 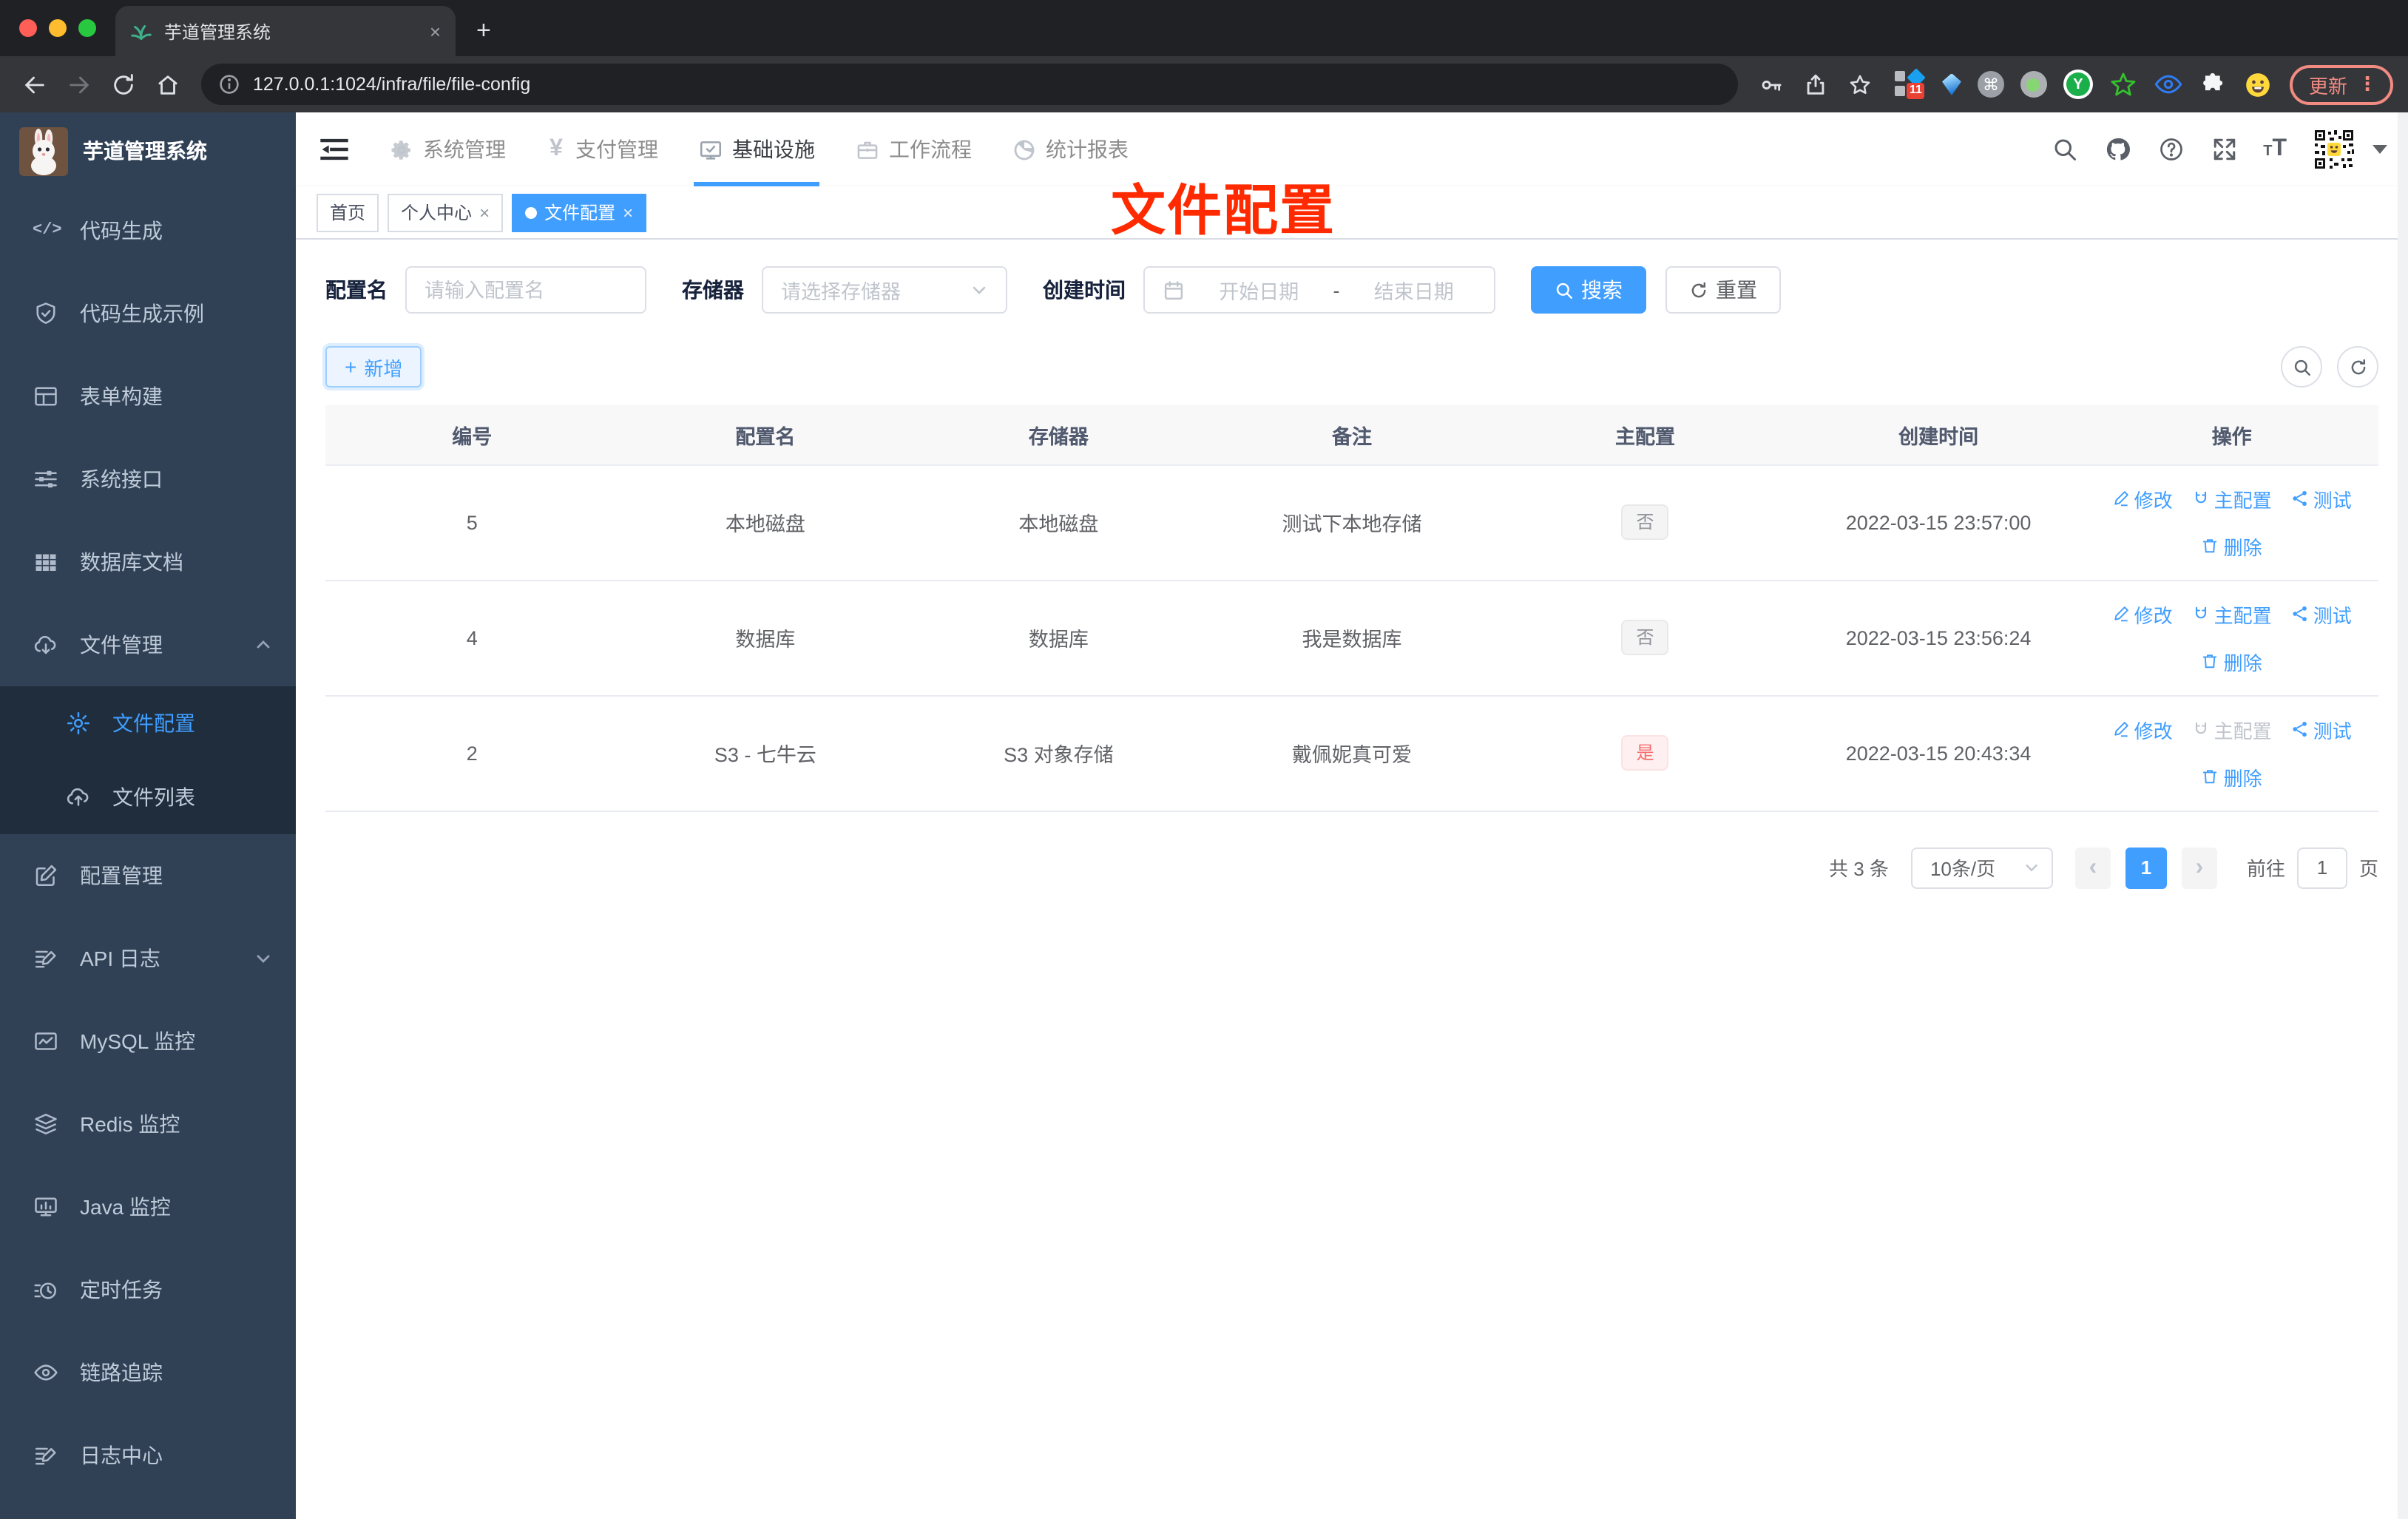 What do you see at coordinates (1589, 290) in the screenshot?
I see `search-button: 搜索` at bounding box center [1589, 290].